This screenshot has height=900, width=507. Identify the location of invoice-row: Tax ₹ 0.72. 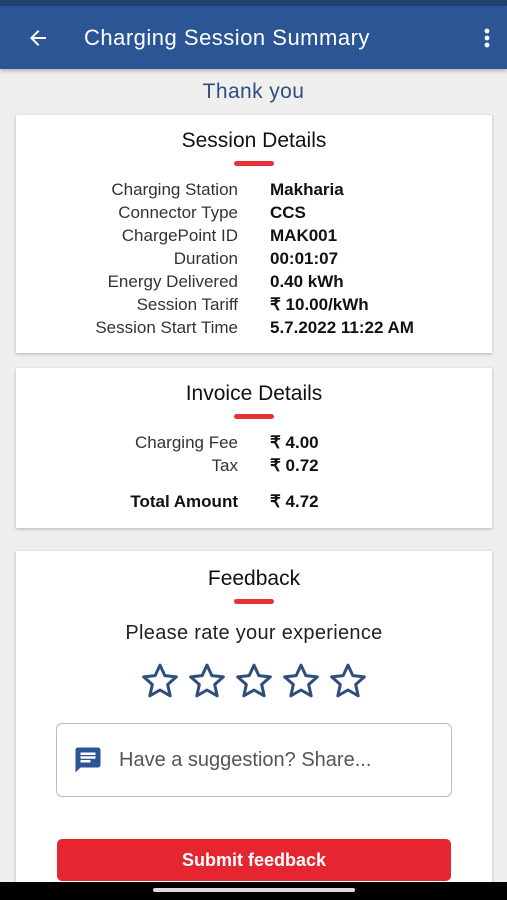
(254, 465).